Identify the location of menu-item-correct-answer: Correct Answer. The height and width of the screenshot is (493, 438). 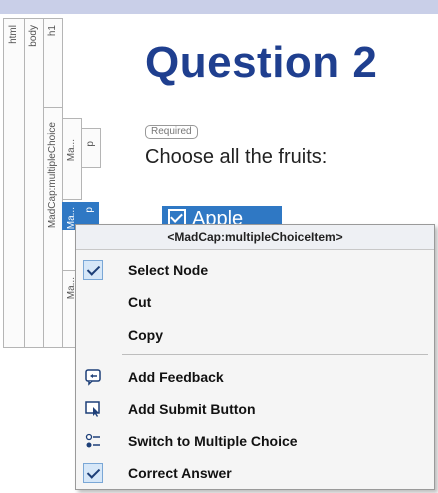
(255, 473).